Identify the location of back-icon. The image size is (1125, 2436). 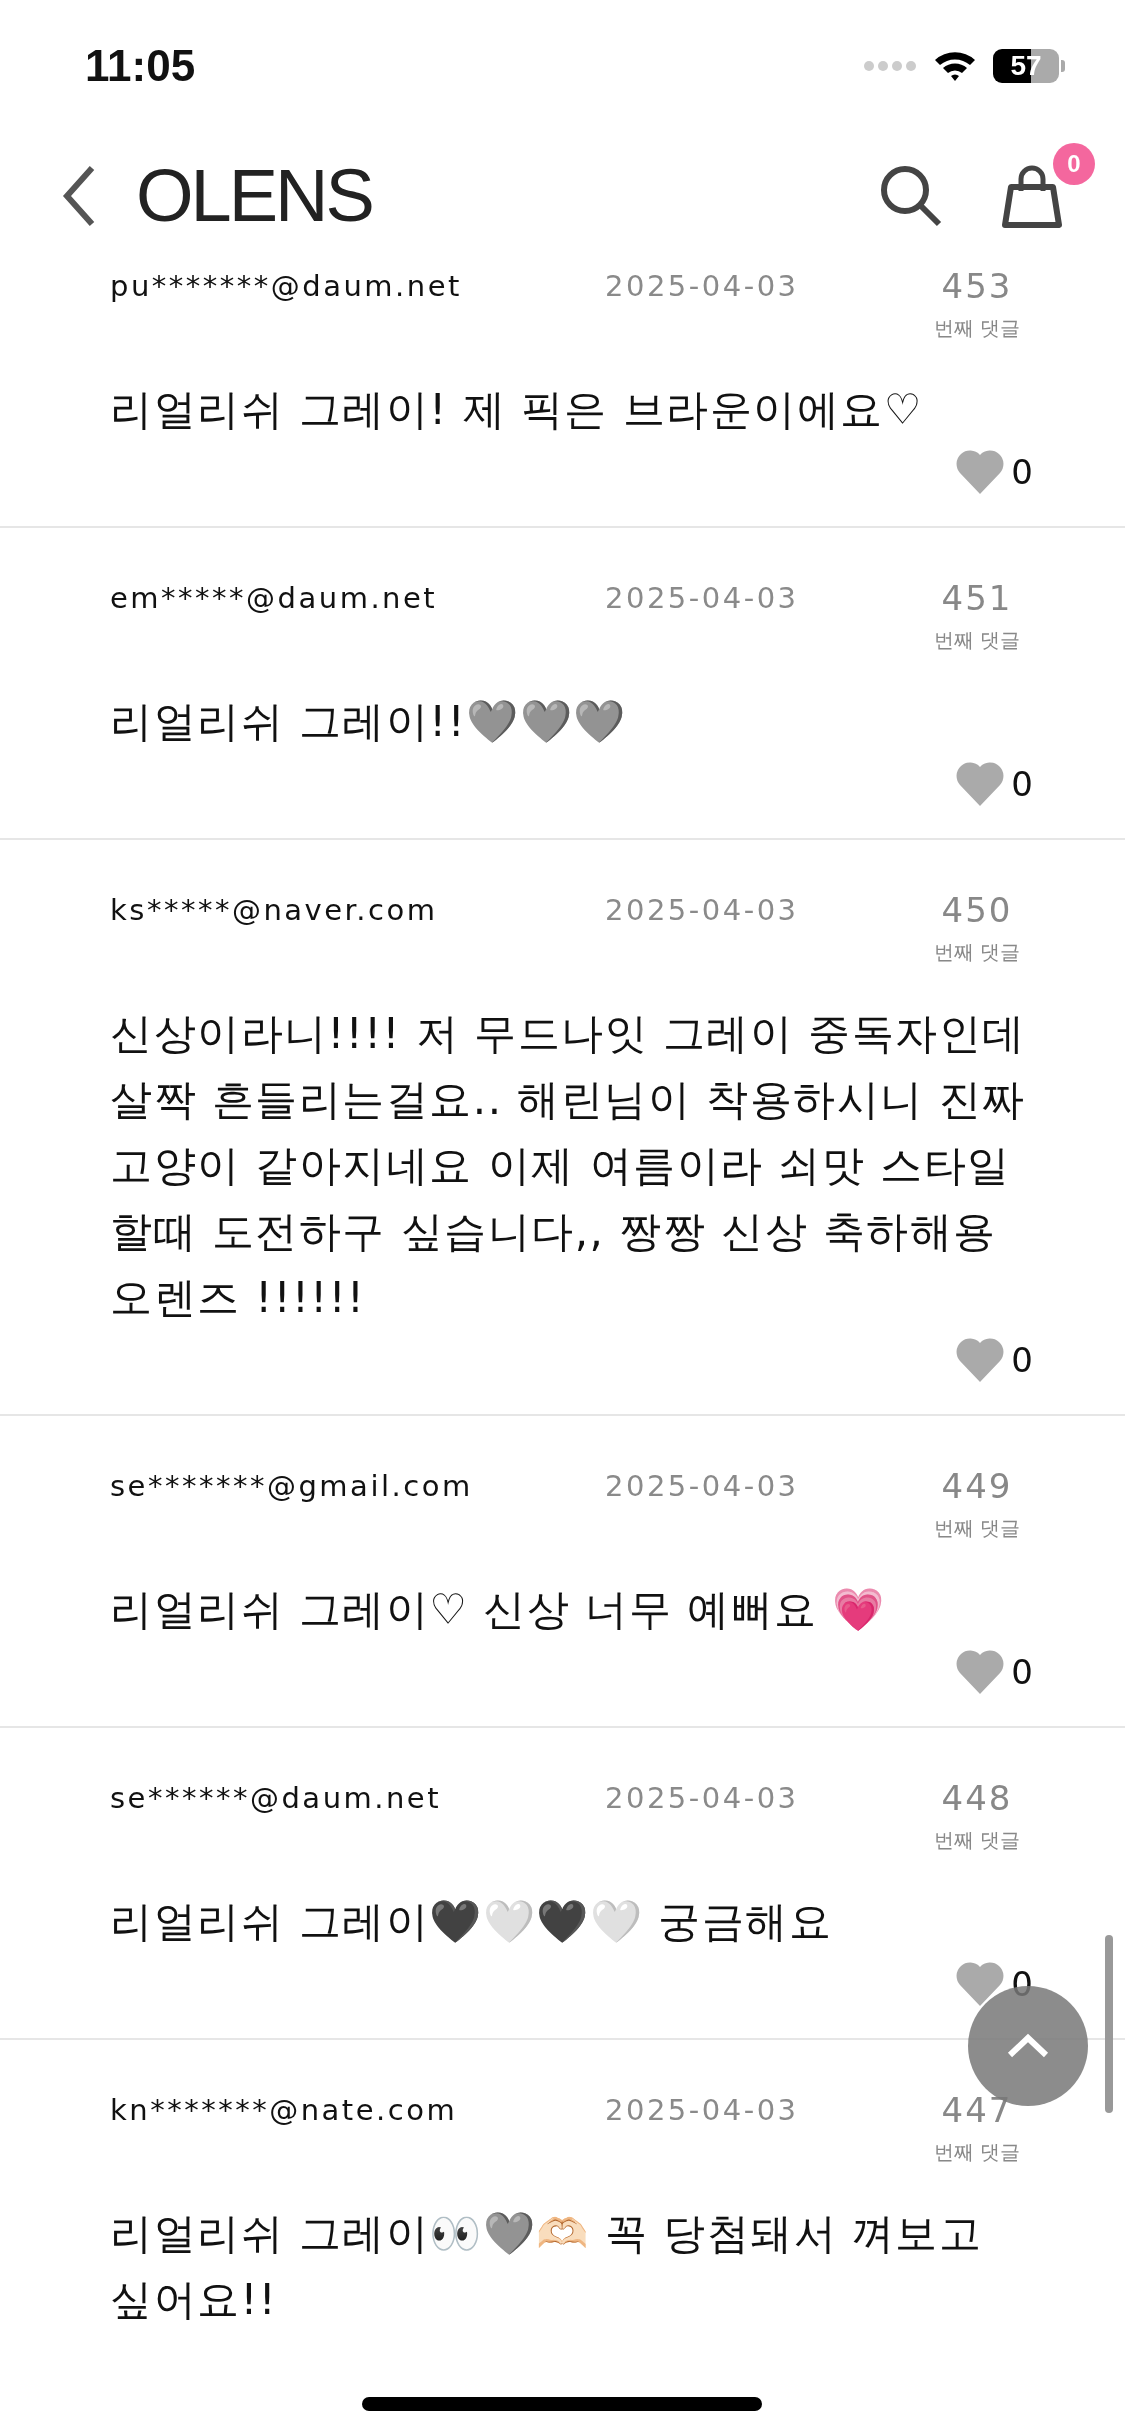
(79, 196).